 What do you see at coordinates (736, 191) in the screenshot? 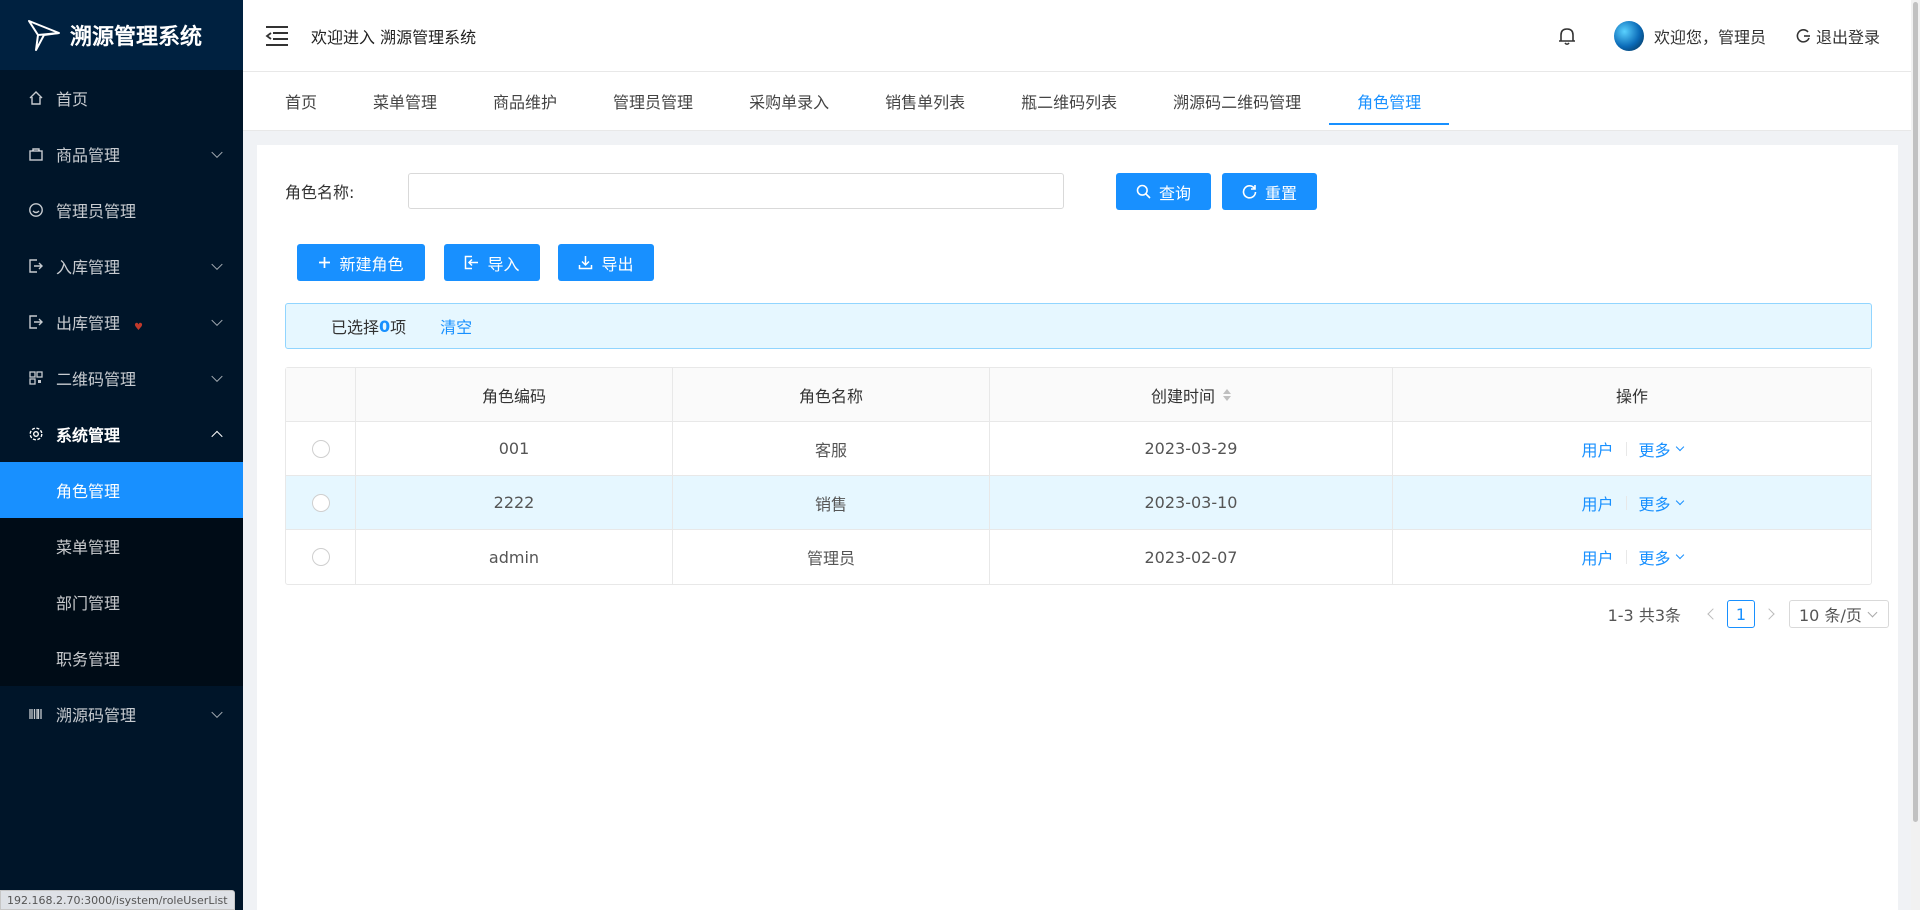
I see `role-name-input` at bounding box center [736, 191].